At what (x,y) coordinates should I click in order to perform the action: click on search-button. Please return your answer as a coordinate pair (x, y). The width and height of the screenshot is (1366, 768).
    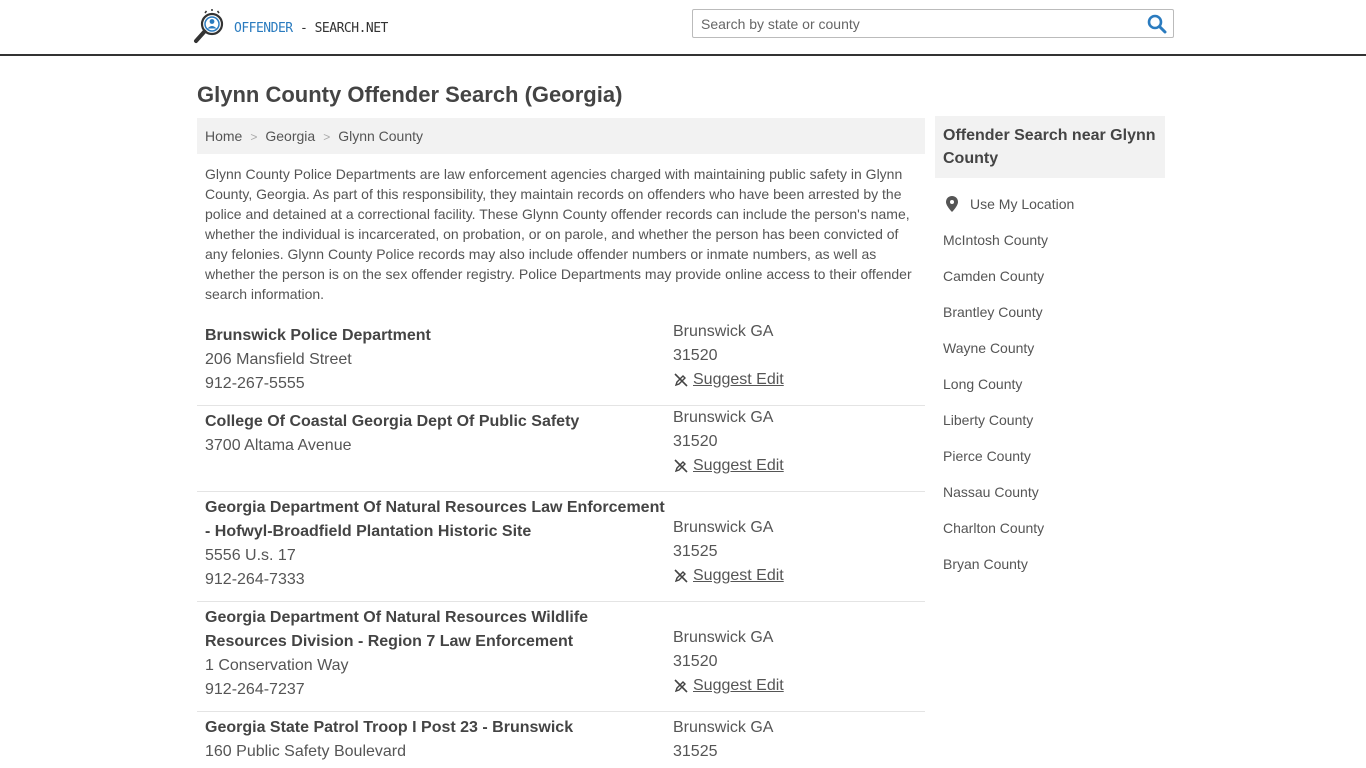
    Looking at the image, I should click on (1157, 24).